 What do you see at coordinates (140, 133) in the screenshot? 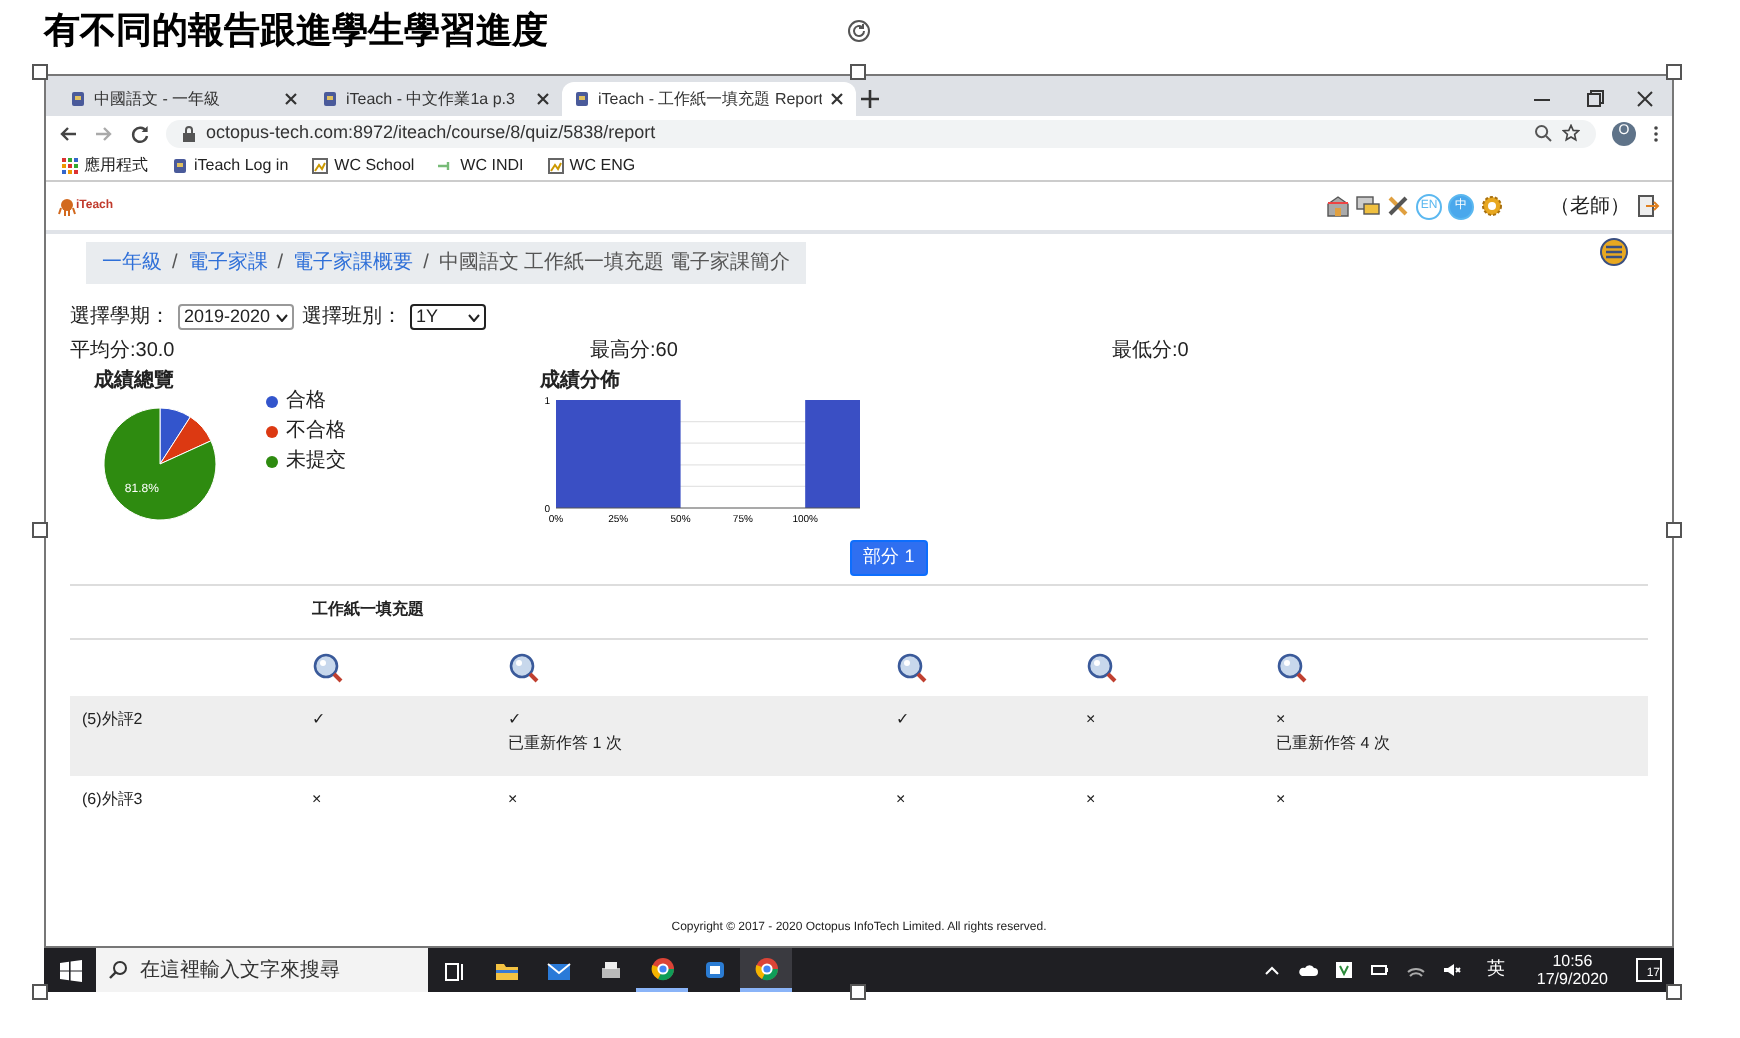
I see `reload-icon` at bounding box center [140, 133].